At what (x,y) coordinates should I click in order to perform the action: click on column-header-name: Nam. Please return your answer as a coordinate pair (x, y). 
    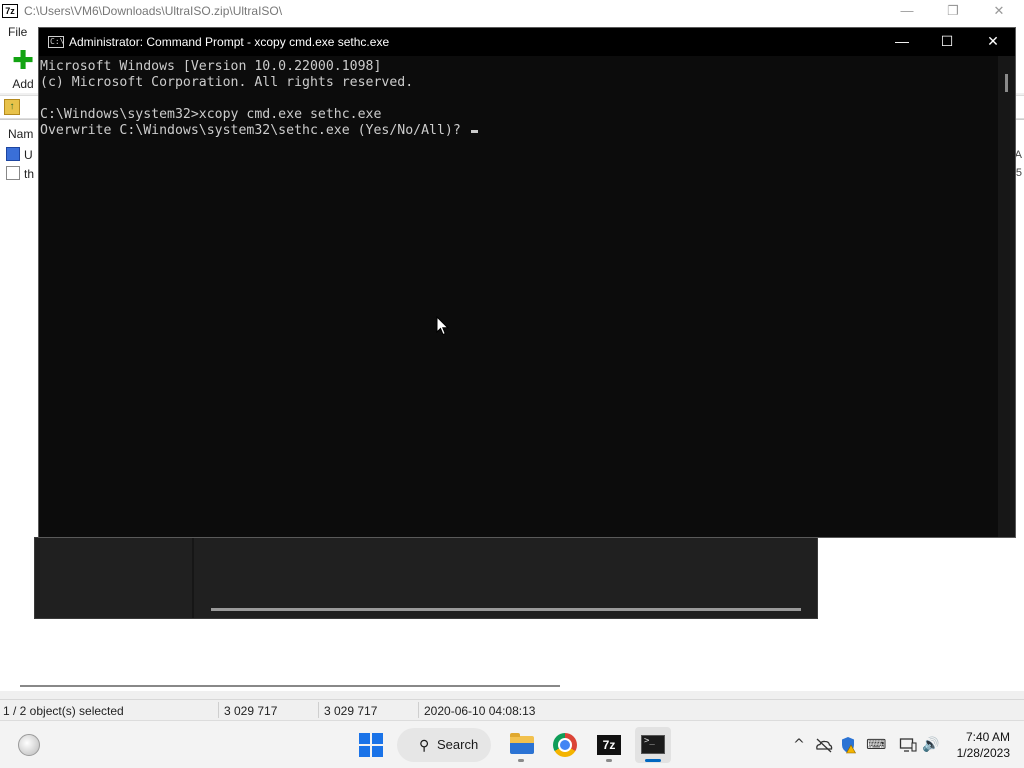
    Looking at the image, I should click on (20, 134).